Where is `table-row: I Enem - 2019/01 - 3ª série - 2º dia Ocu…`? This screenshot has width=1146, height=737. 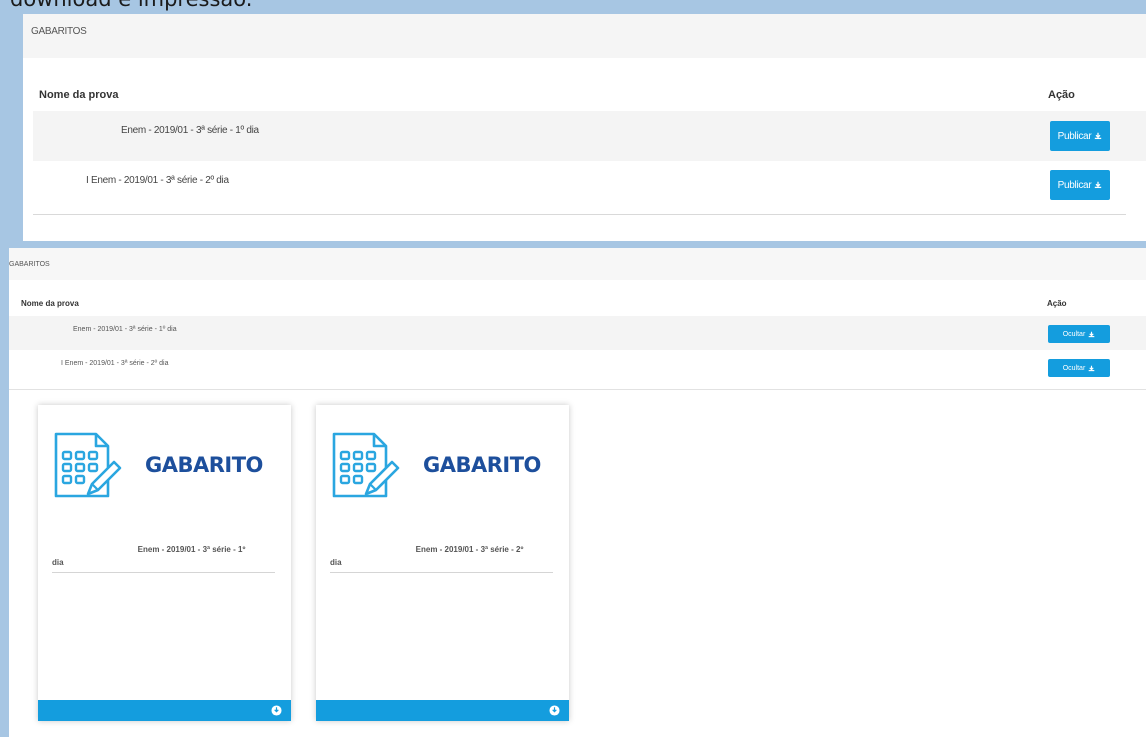 table-row: I Enem - 2019/01 - 3ª série - 2º dia Ocu… is located at coordinates (577, 367).